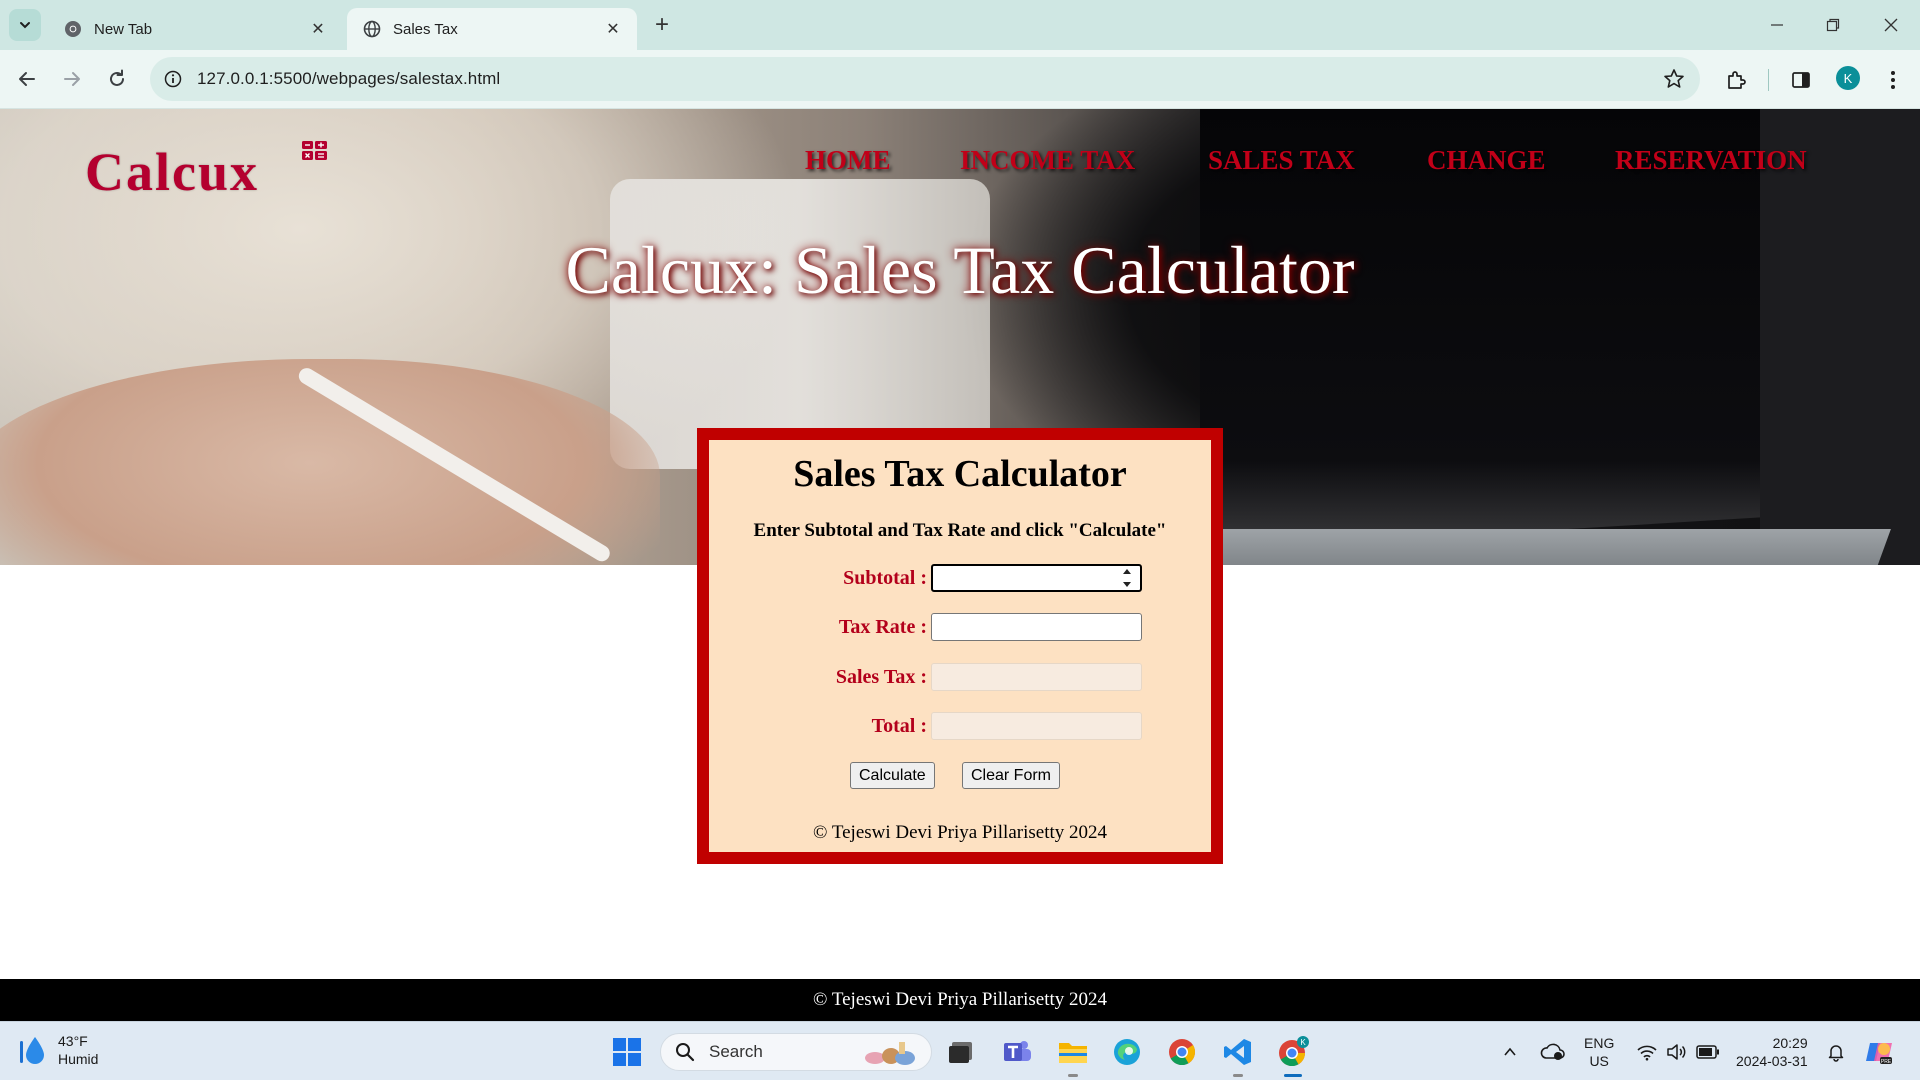 The image size is (1920, 1080). Describe the element at coordinates (348, 79) in the screenshot. I see `url-text: 127.0.0.1:5500/webpages/salestax.html` at that location.